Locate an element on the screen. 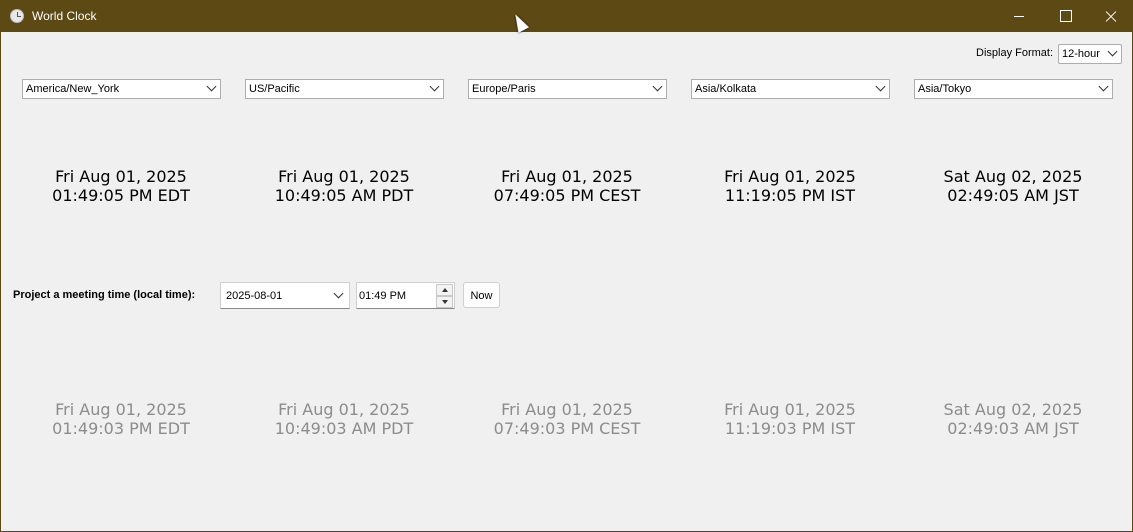 This screenshot has height=532, width=1133. clock-display-1: Fri Aug 01, 2025 01:49:05 PM EDT is located at coordinates (121, 186).